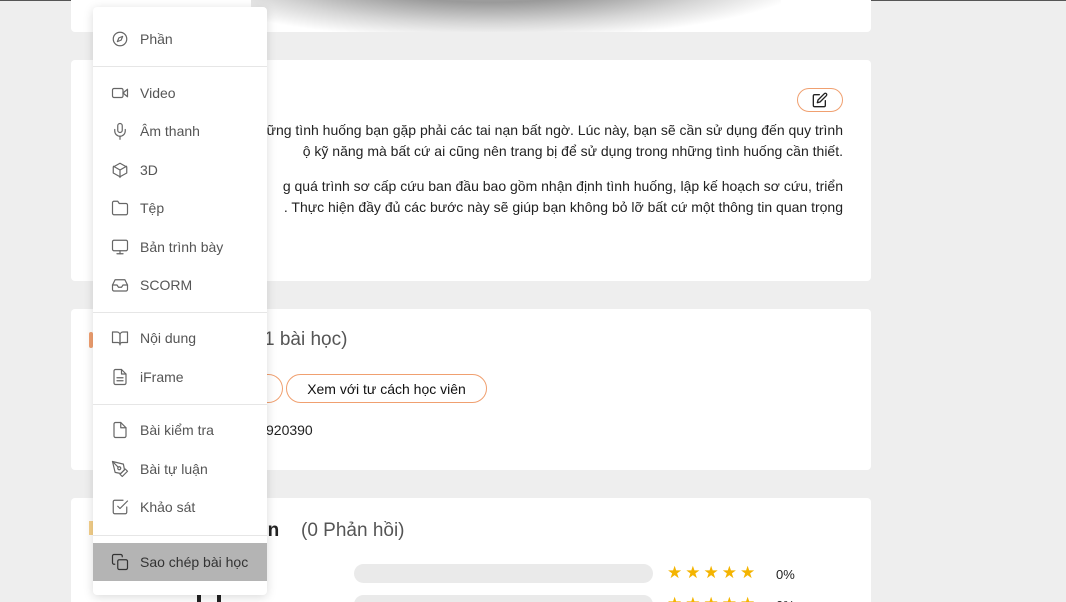  I want to click on menu-item-copy-lesson: Sao chép bài học, so click(180, 562).